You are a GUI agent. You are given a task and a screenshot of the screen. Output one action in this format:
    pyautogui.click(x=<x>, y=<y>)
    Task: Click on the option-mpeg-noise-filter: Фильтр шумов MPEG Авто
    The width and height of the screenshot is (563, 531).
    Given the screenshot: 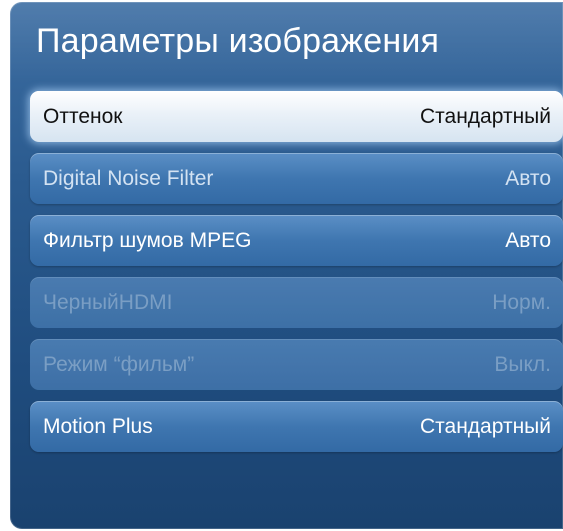 What is the action you would take?
    pyautogui.click(x=296, y=240)
    